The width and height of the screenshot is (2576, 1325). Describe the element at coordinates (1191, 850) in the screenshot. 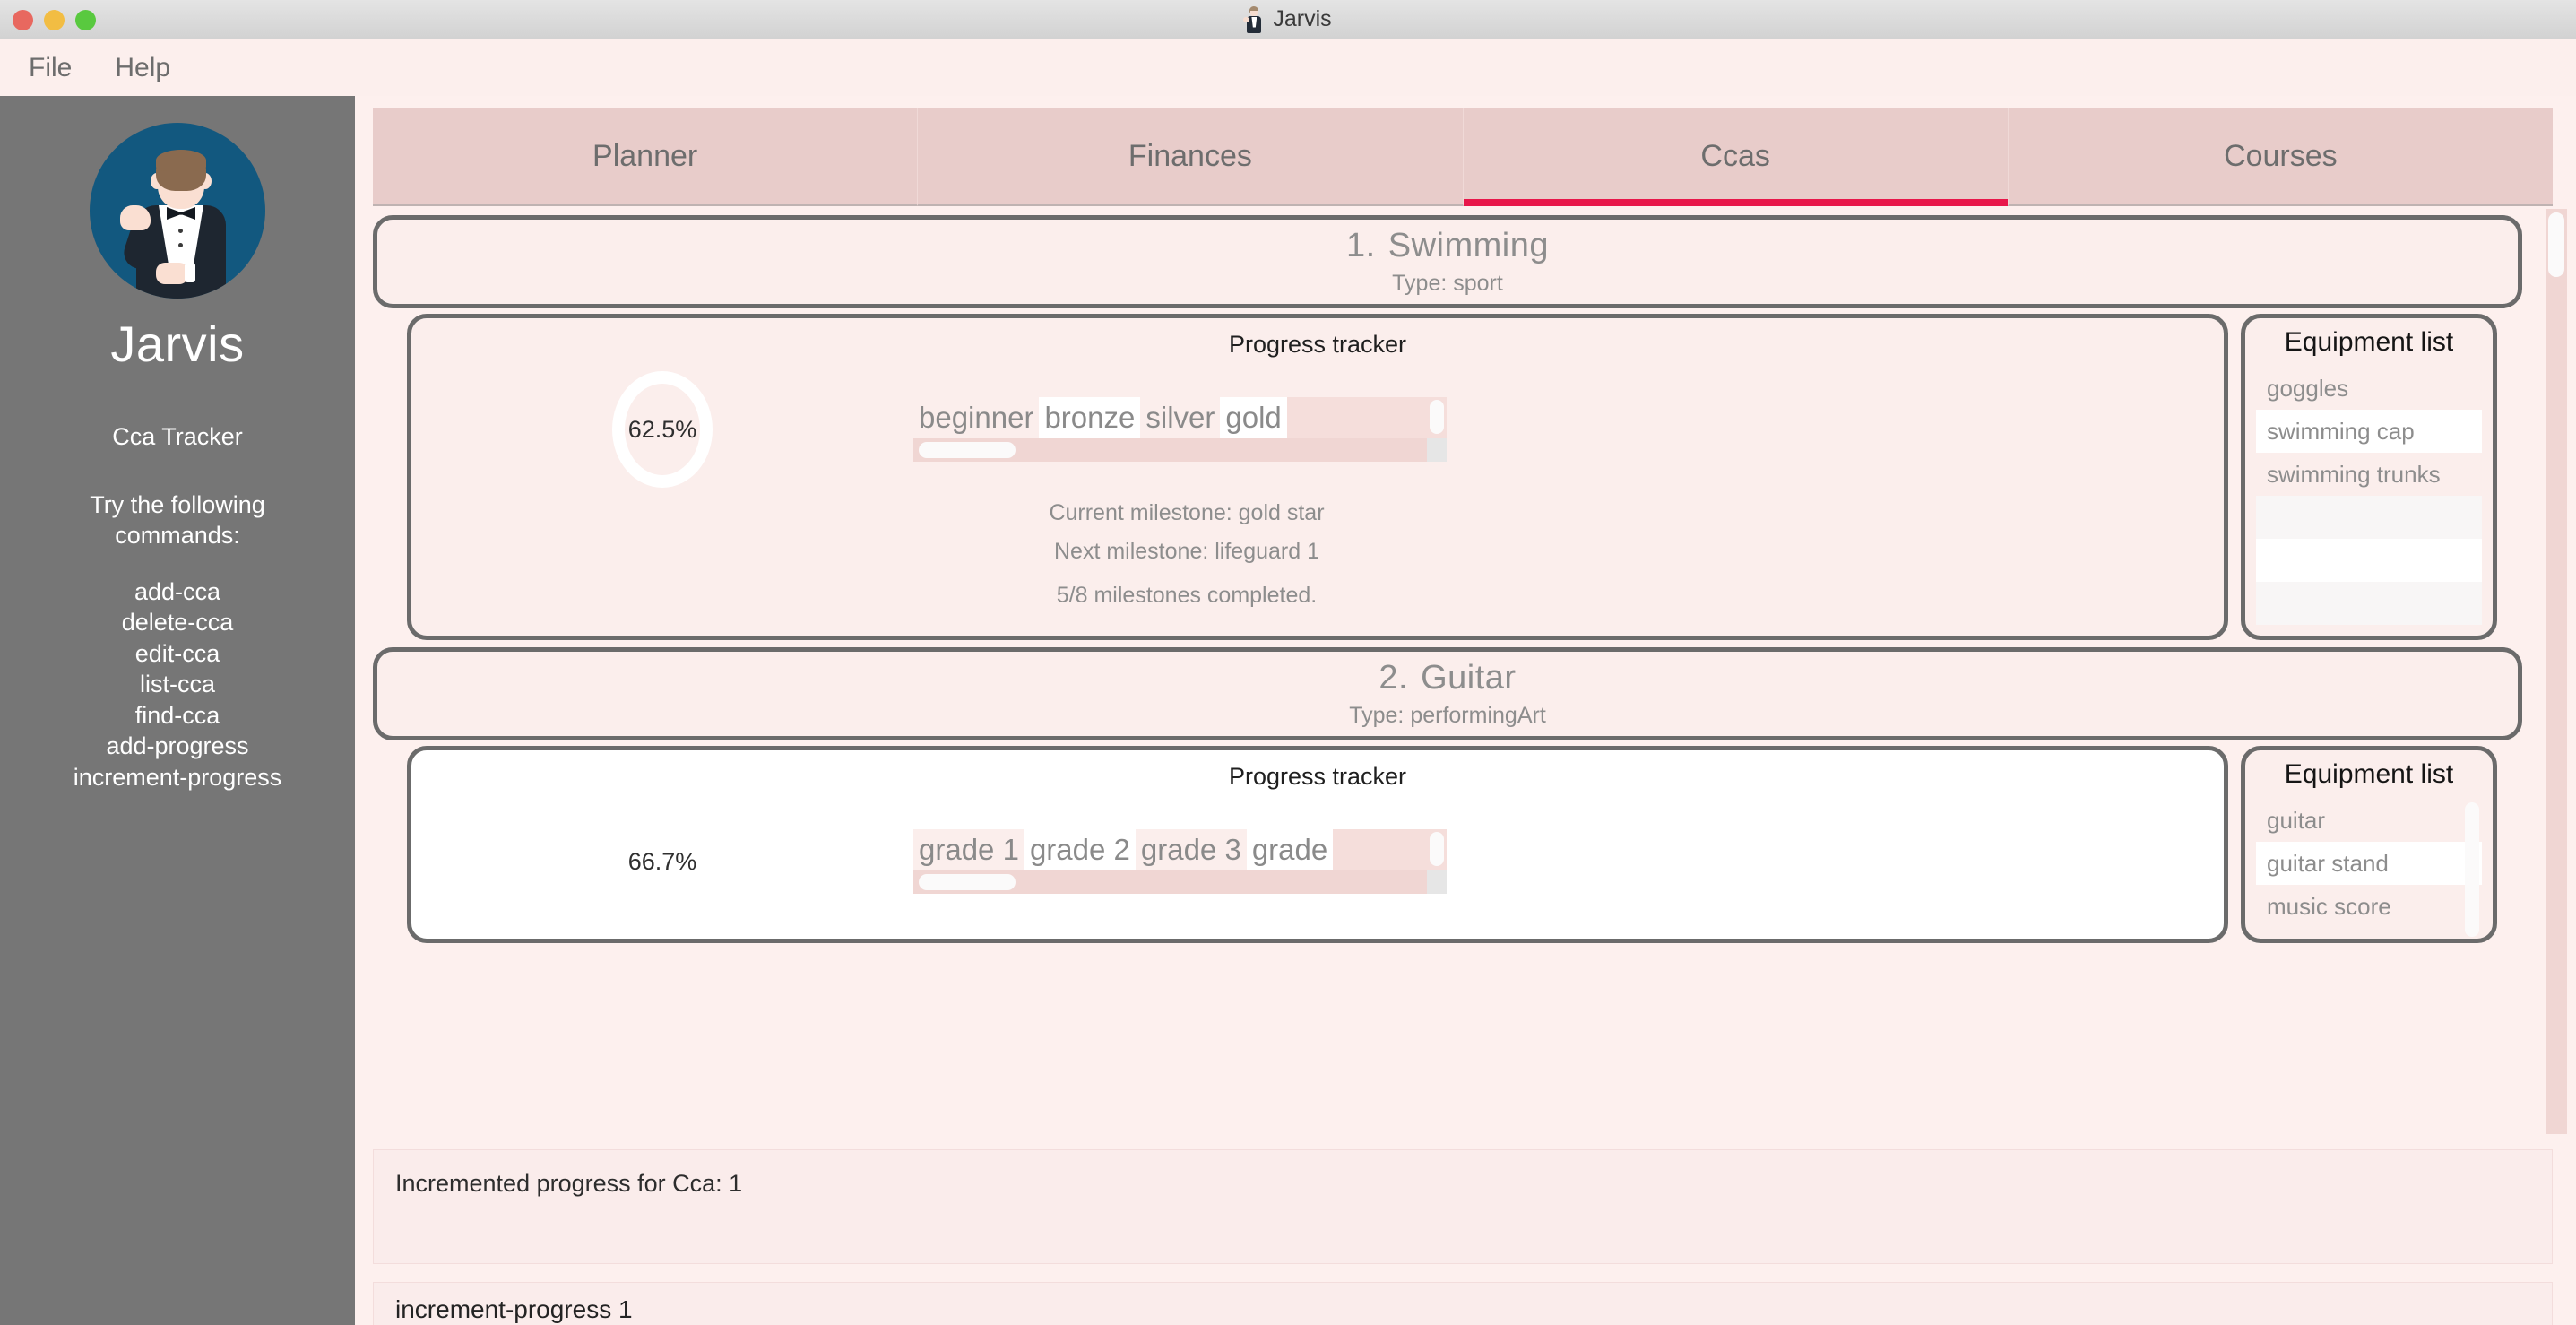

I see `milestone-chip: grade 3` at that location.